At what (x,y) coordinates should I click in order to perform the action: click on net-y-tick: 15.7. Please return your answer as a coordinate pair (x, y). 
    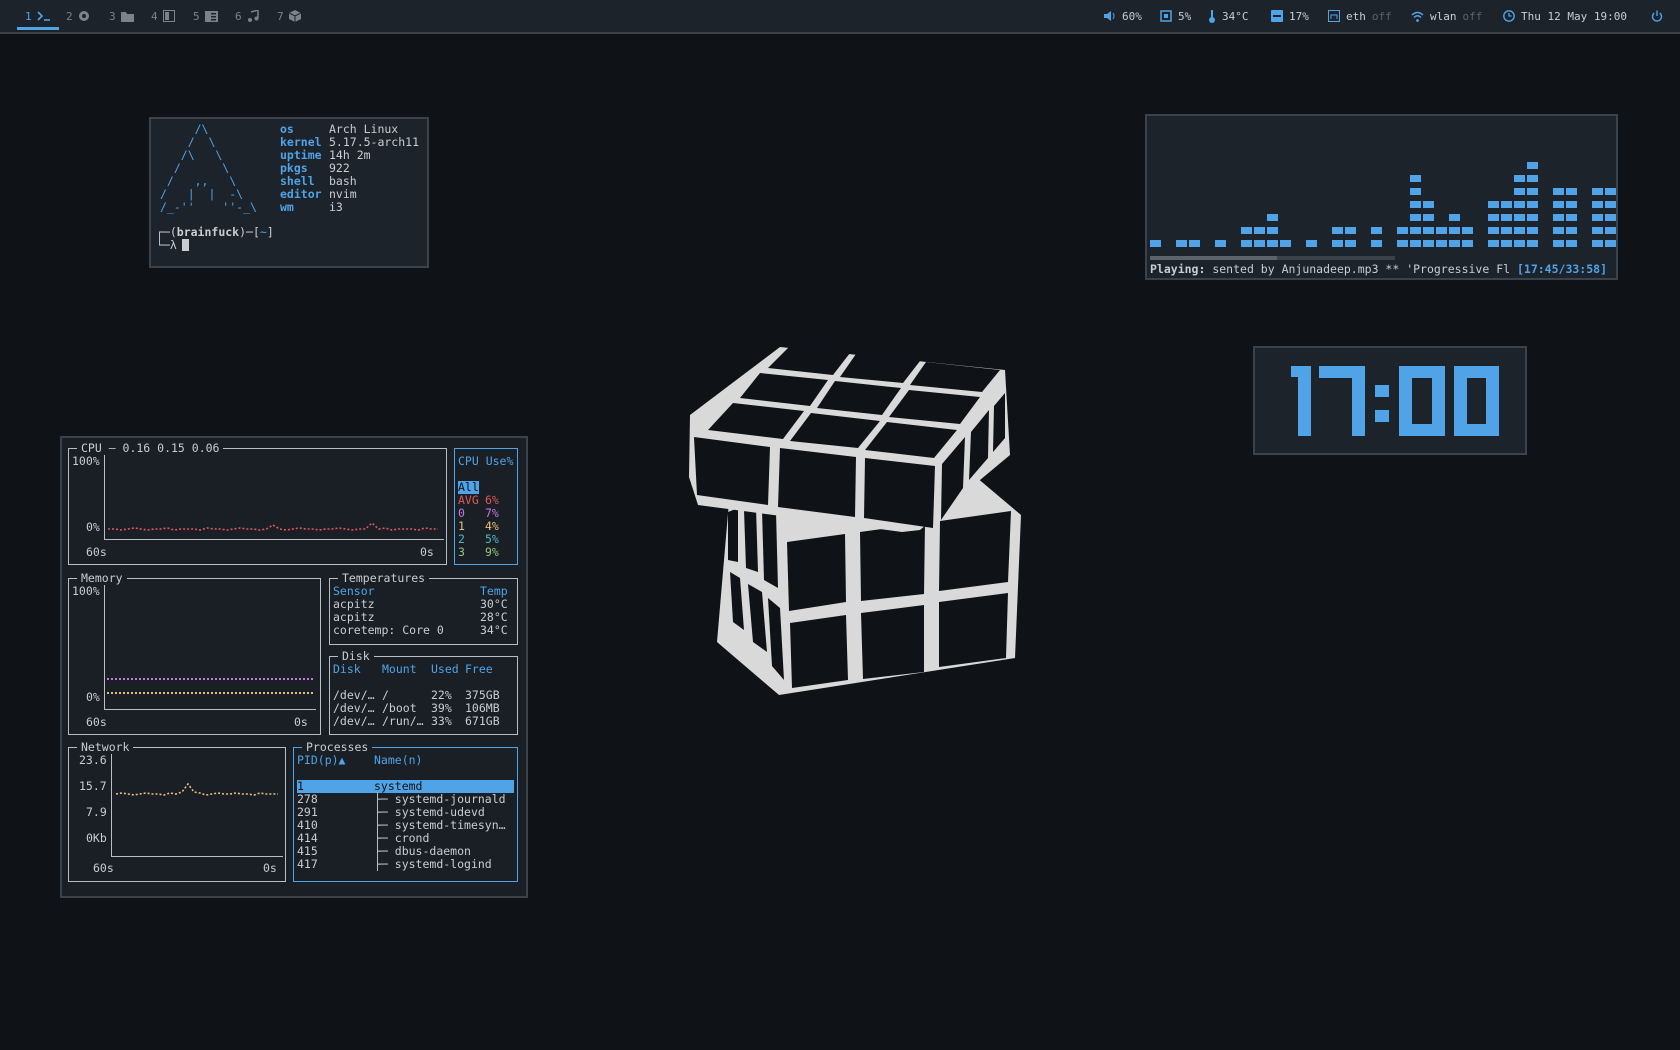
    Looking at the image, I should click on (93, 786).